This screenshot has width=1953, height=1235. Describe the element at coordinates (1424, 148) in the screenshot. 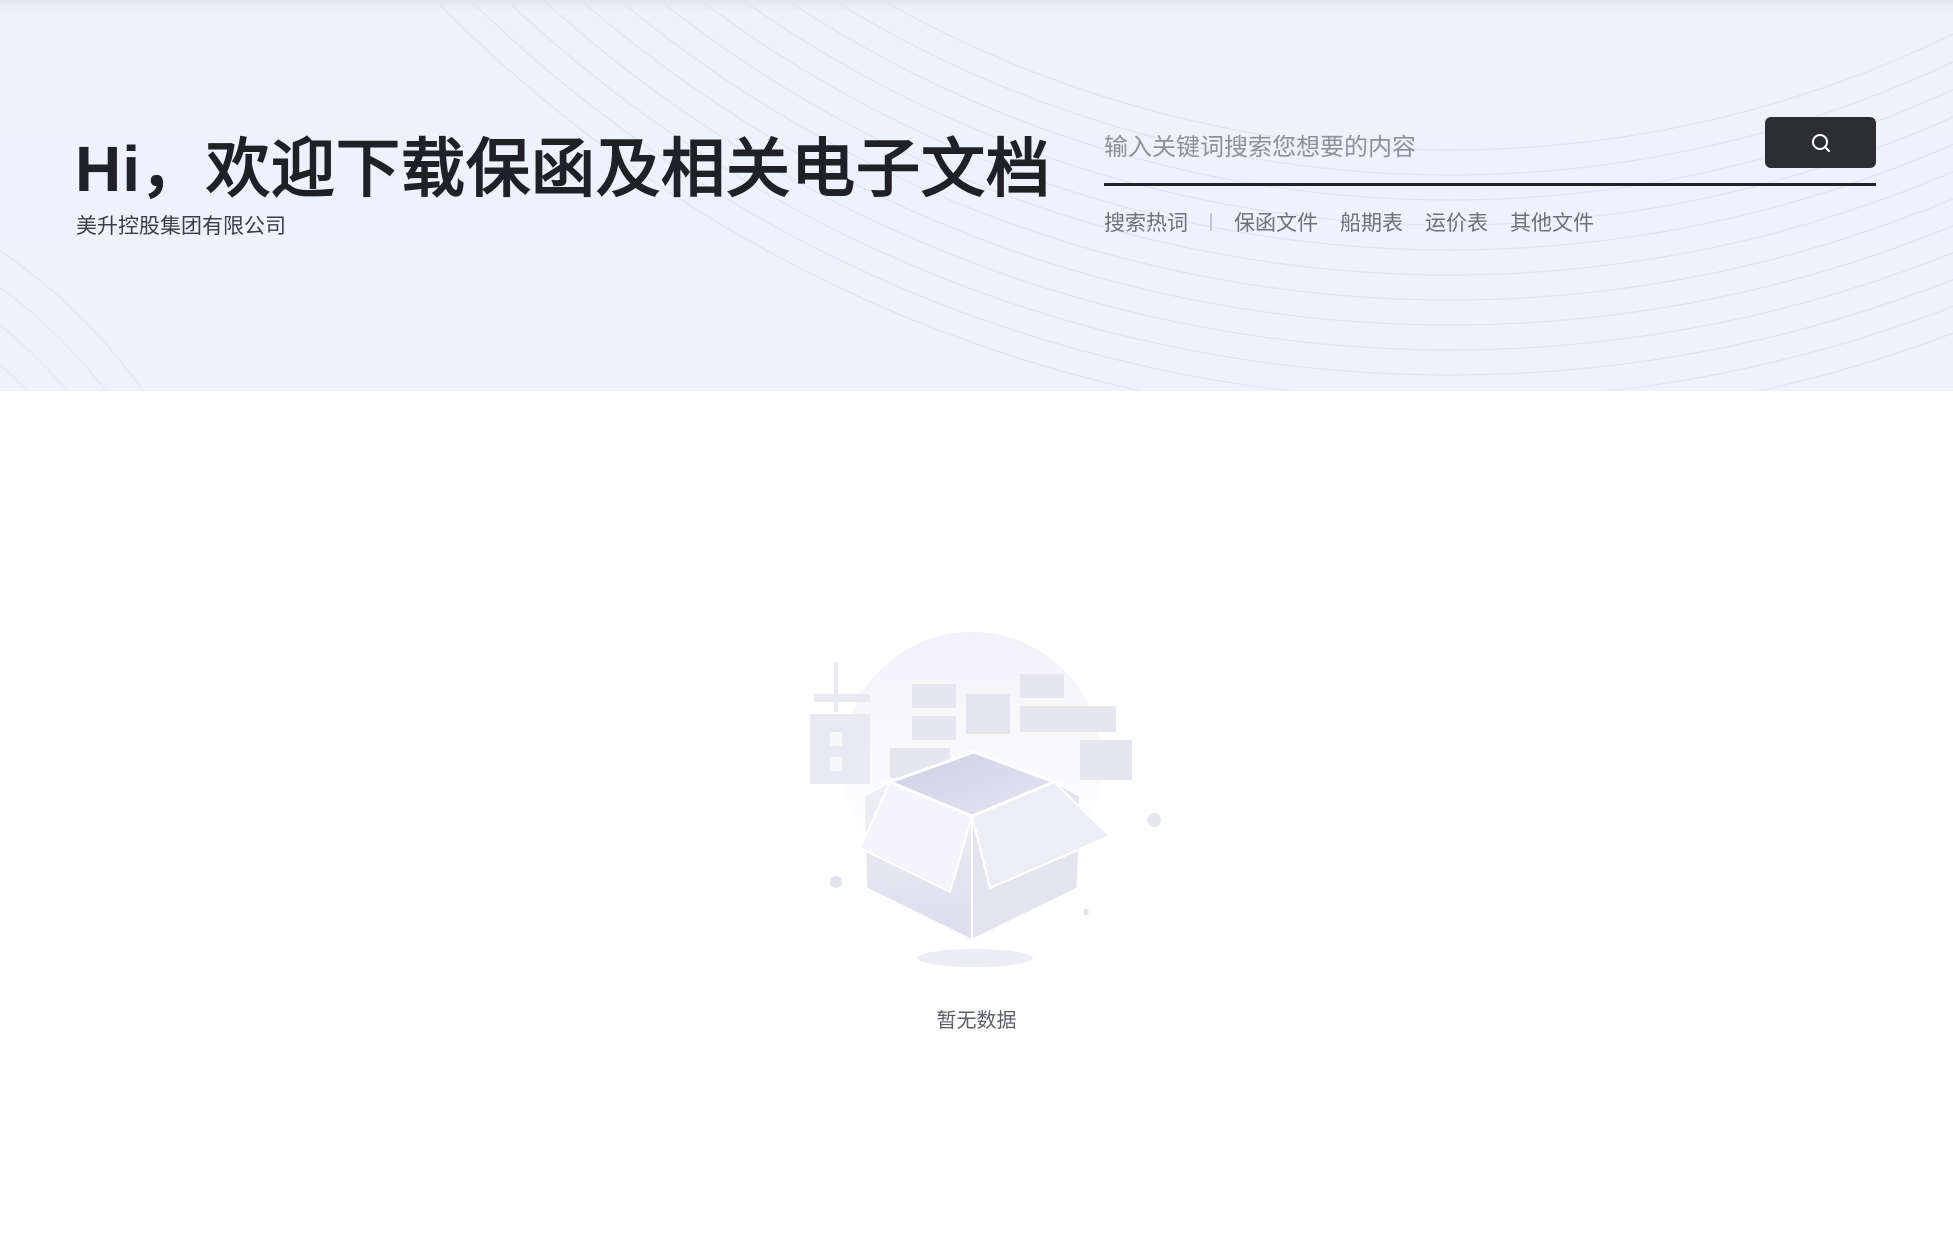

I see `search-input` at that location.